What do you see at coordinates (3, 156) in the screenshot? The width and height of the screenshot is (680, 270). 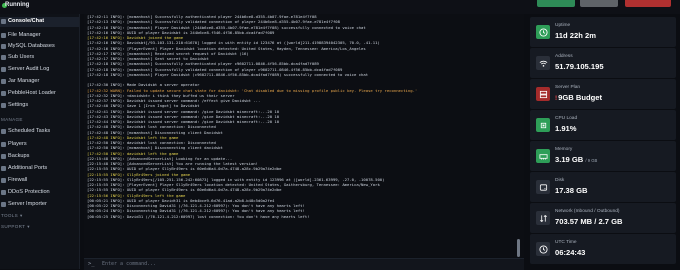 I see `backup-icon` at bounding box center [3, 156].